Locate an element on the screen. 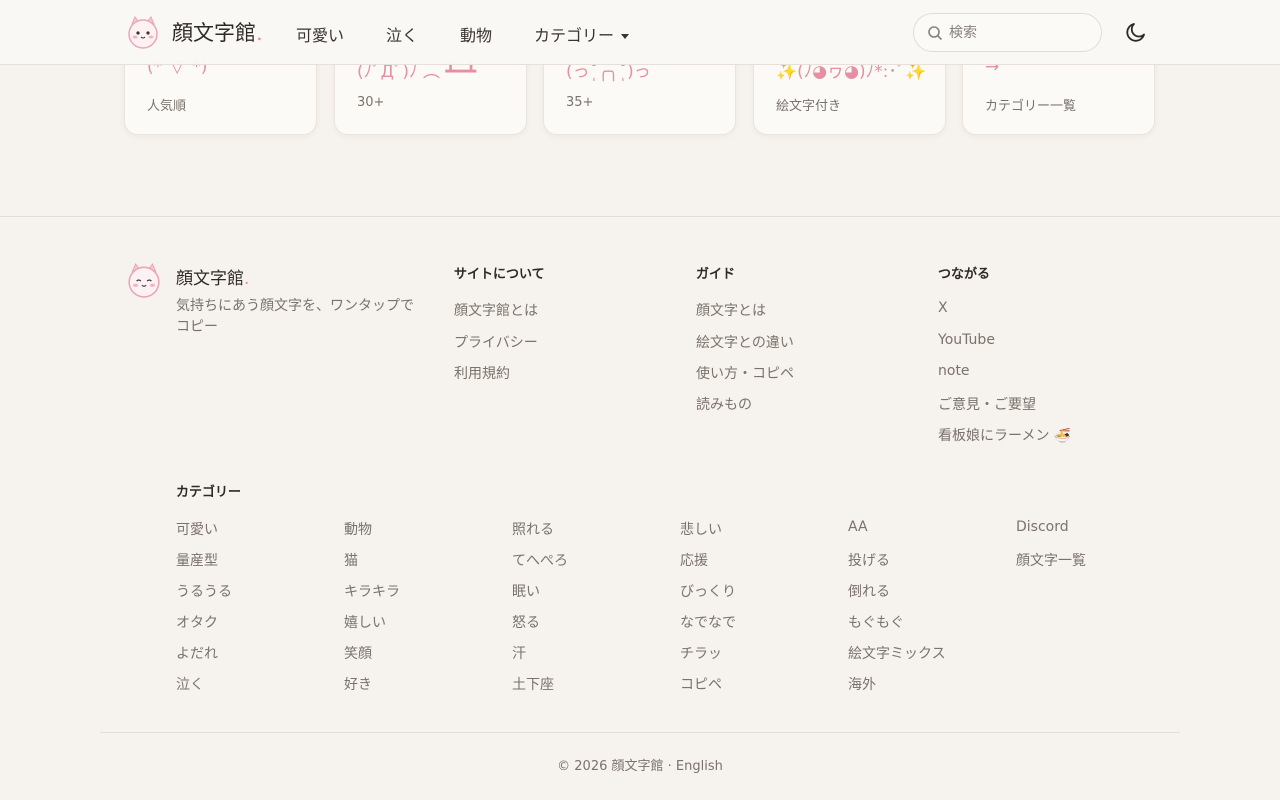 This screenshot has height=800, width=1280. footer-link-terms: 利用規約 is located at coordinates (482, 373).